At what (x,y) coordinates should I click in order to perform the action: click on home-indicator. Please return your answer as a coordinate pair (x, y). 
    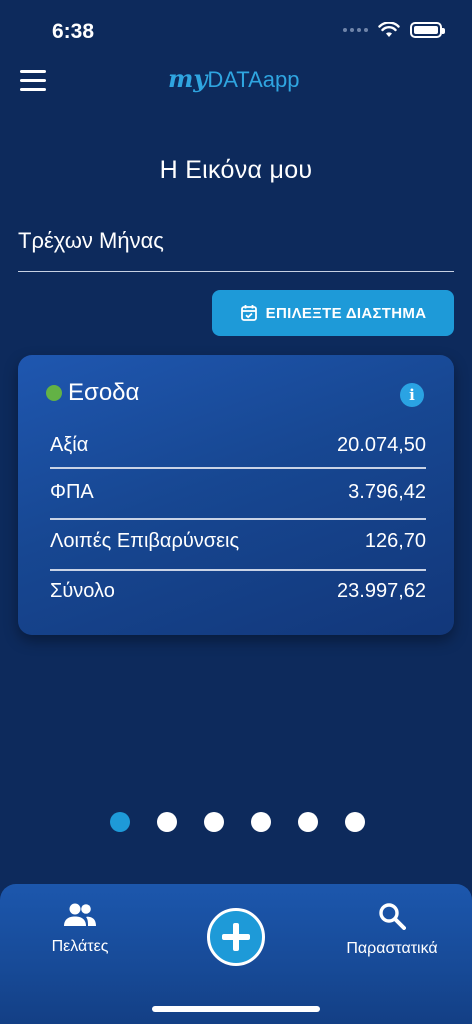
    Looking at the image, I should click on (236, 1009).